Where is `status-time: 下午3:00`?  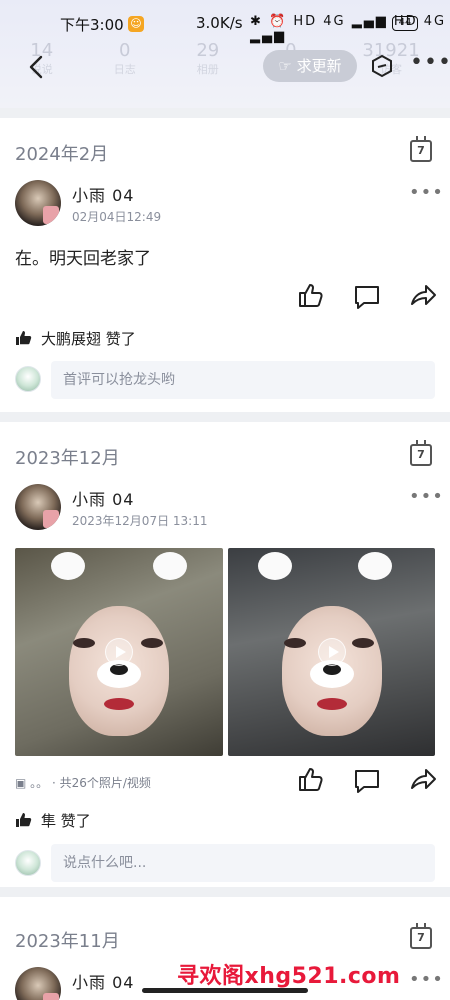
status-time: 下午3:00 is located at coordinates (92, 25).